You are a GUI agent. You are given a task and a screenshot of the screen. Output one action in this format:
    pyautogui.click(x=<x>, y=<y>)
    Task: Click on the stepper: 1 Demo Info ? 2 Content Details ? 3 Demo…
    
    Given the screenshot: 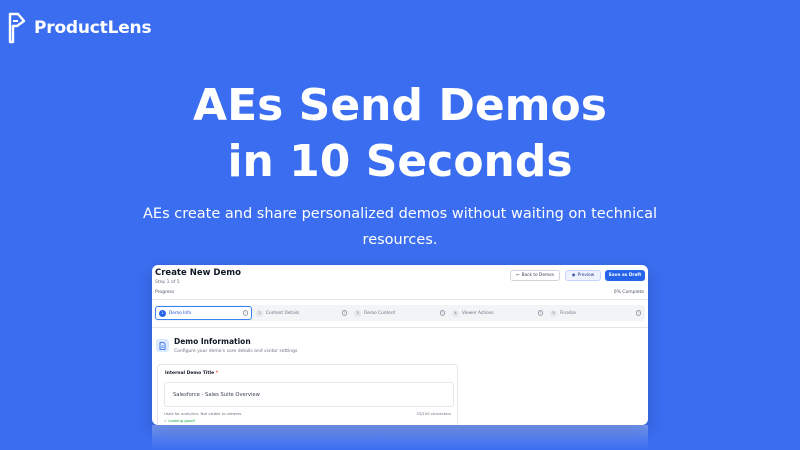 What is the action you would take?
    pyautogui.click(x=399, y=313)
    